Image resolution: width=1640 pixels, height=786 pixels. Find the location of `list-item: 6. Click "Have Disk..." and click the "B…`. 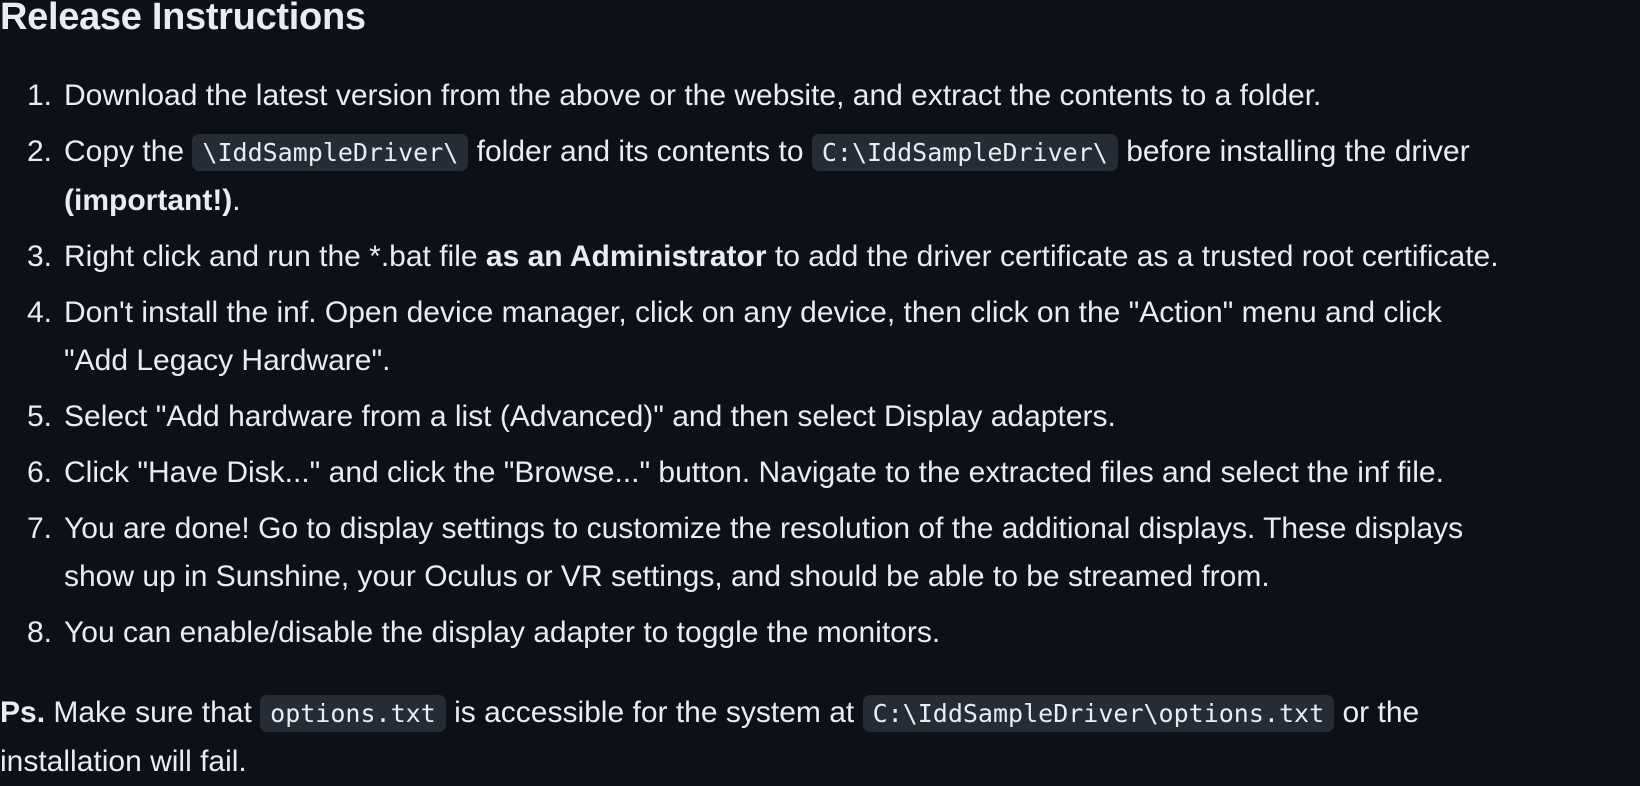

list-item: 6. Click "Have Disk..." and click the "B… is located at coordinates (820, 473).